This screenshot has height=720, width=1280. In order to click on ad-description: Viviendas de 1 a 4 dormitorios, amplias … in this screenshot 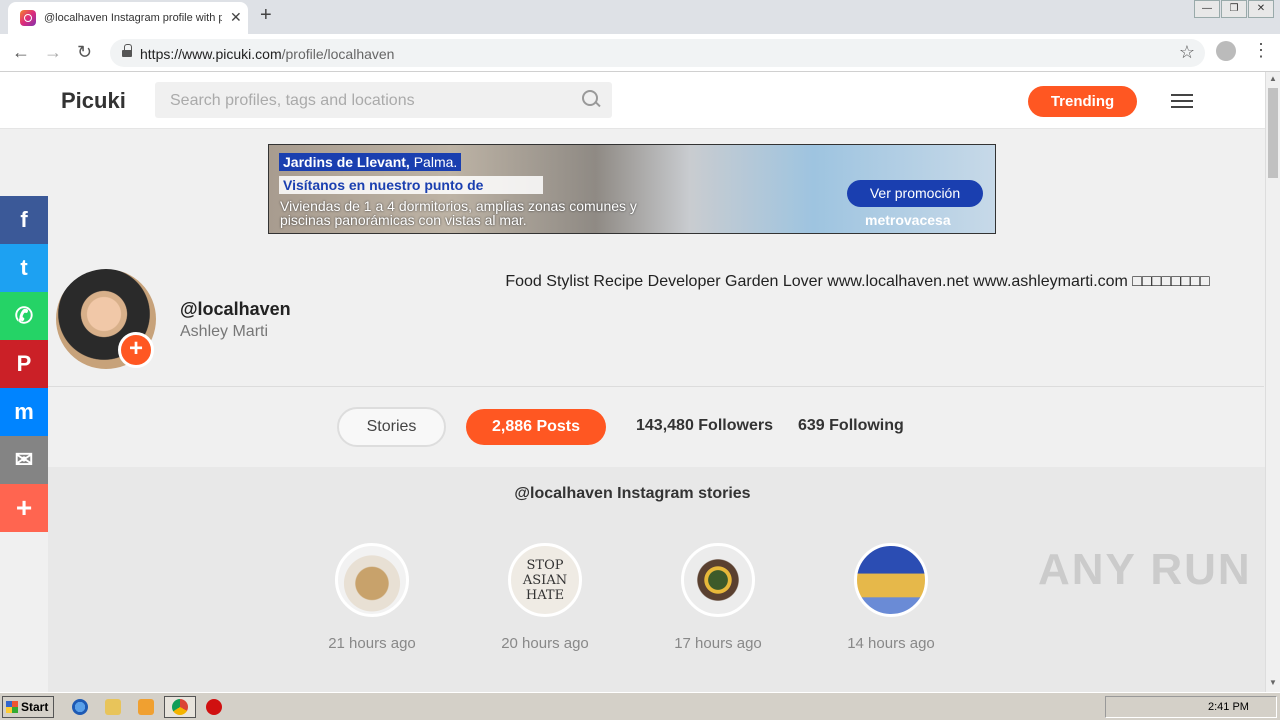, I will do `click(458, 213)`.